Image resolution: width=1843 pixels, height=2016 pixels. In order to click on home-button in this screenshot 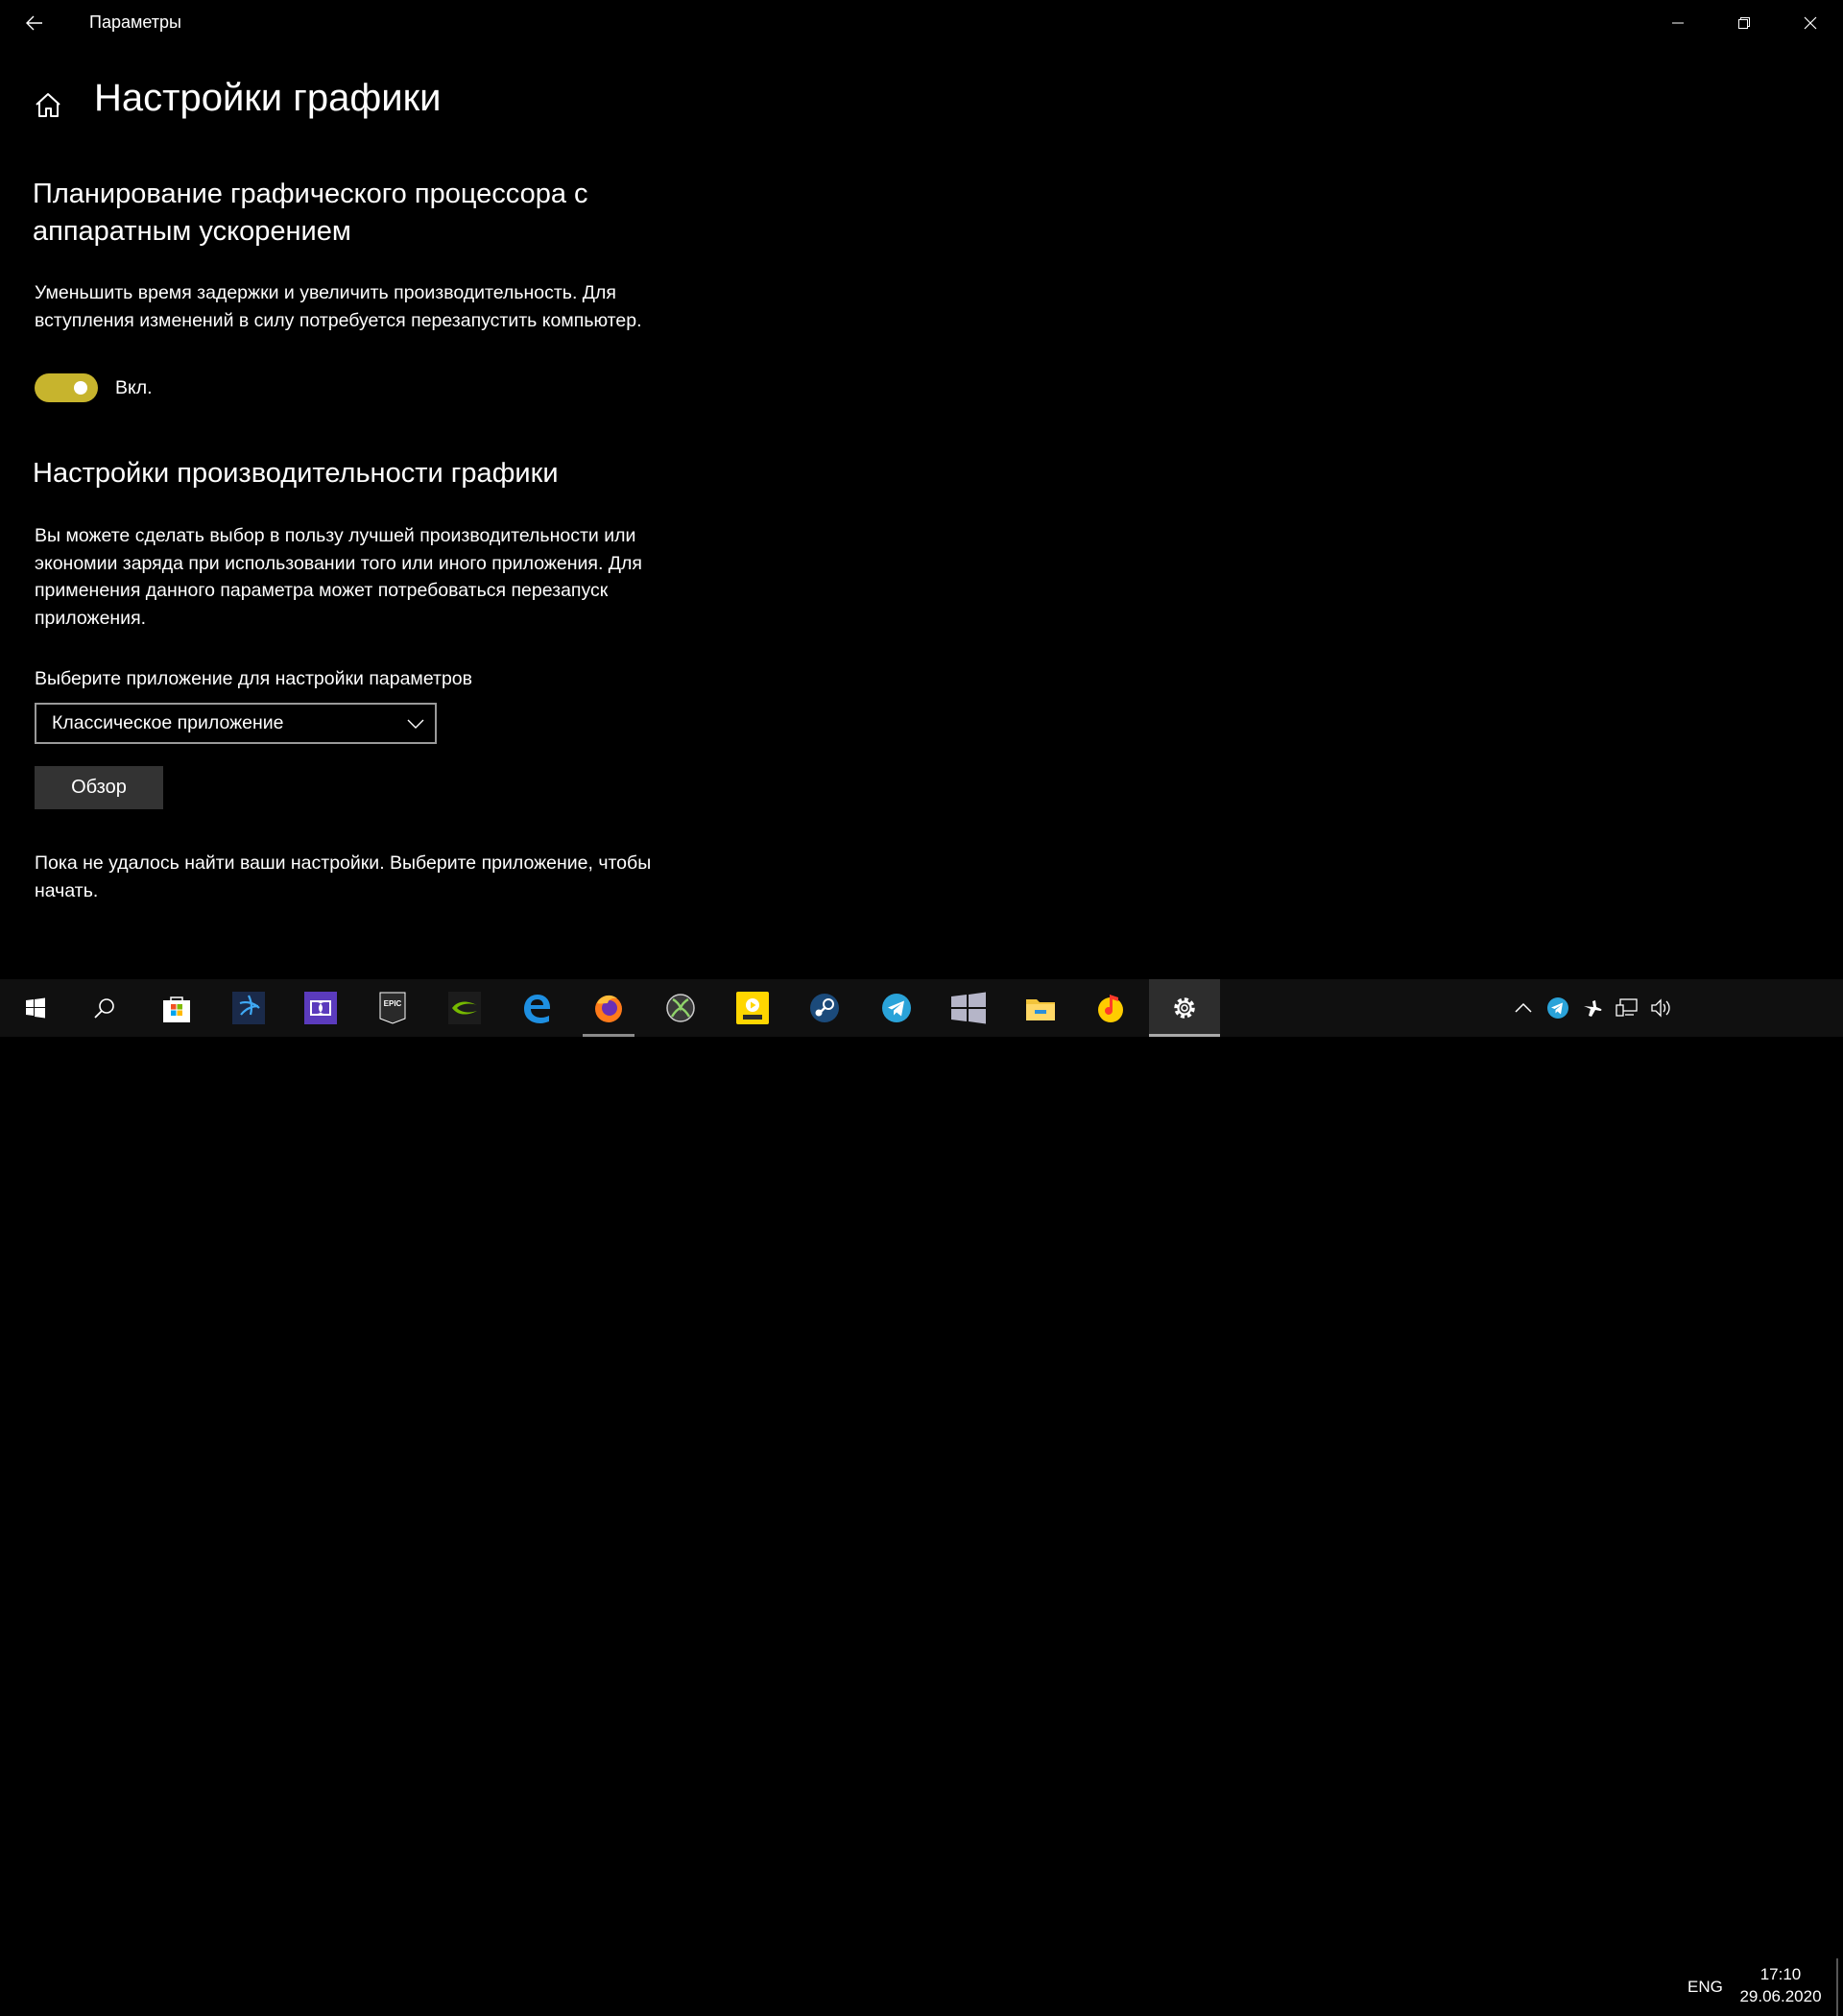, I will do `click(48, 105)`.